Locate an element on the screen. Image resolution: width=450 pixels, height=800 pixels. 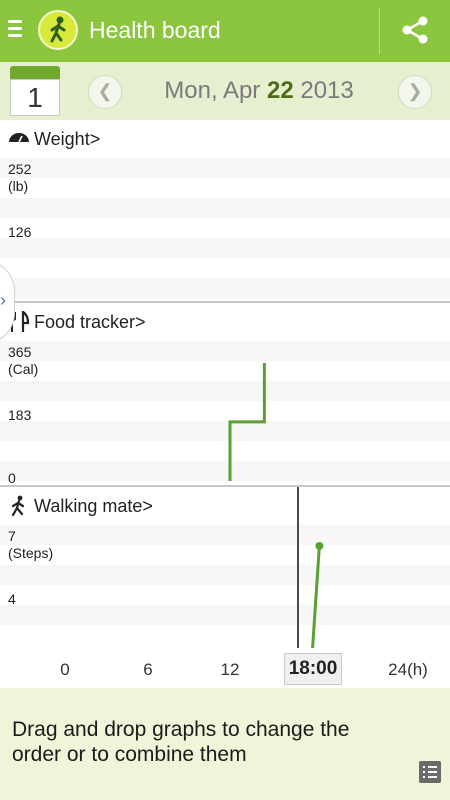
weight-y-mid-label: 126 is located at coordinates (20, 232).